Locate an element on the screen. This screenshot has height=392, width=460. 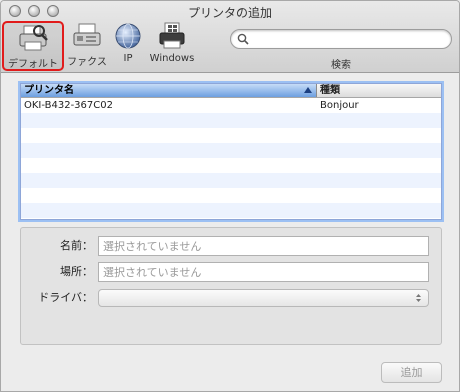
driver-row: ドライバ： is located at coordinates (231, 298).